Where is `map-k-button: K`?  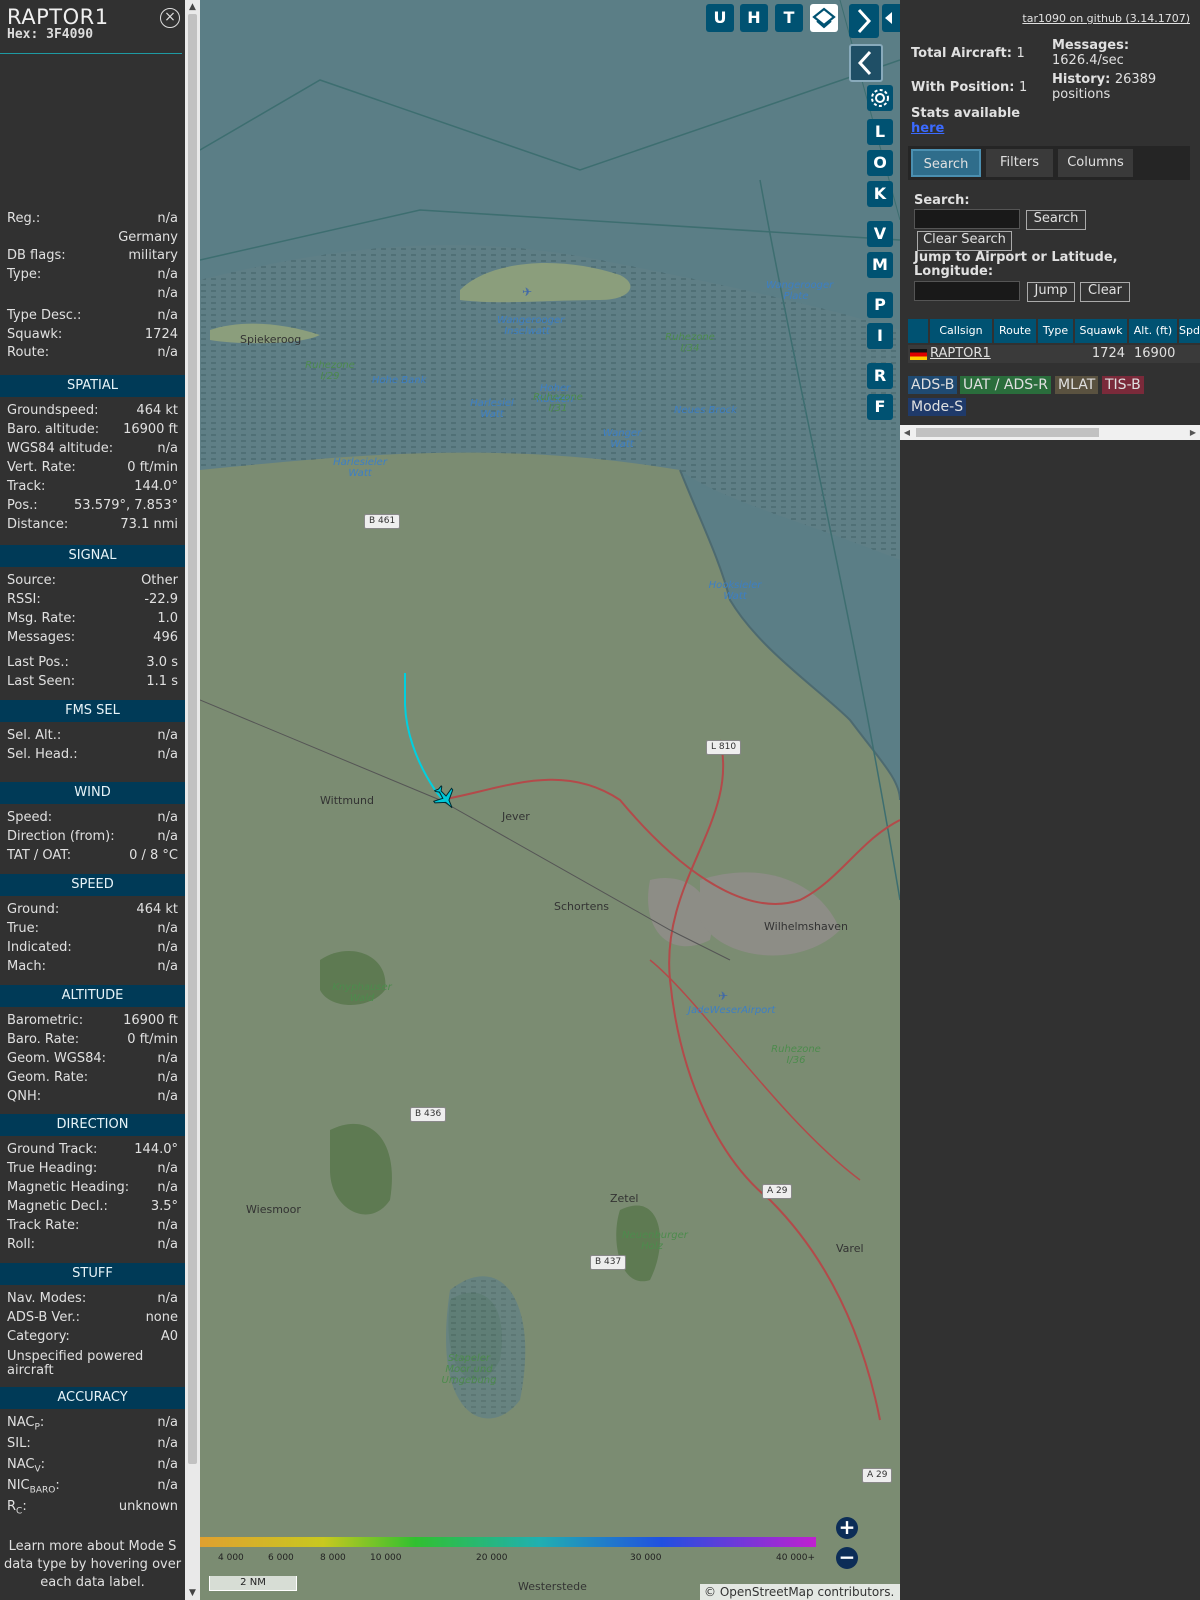
map-k-button: K is located at coordinates (880, 194).